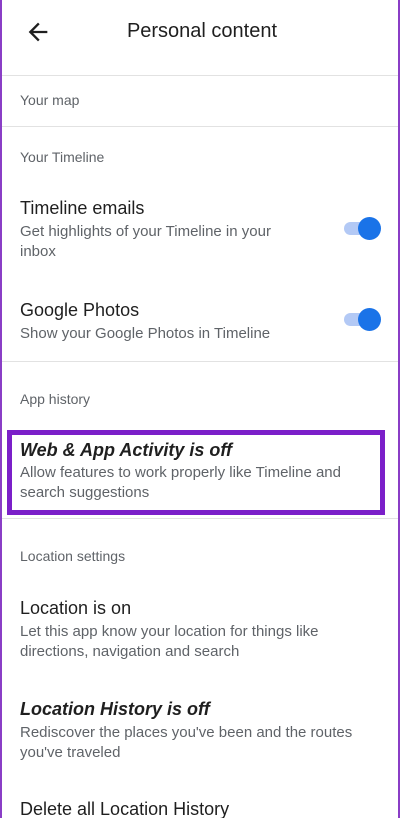 The width and height of the screenshot is (400, 818). I want to click on web-app-activity-subtitle-line2: search suggestions, so click(85, 492).